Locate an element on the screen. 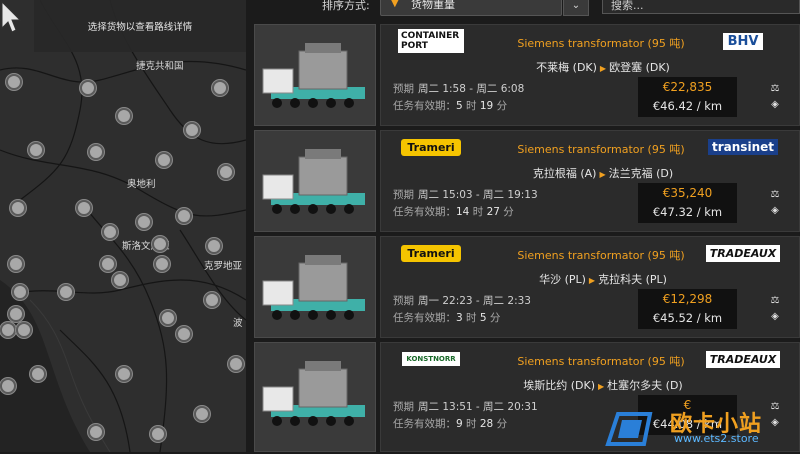 Image resolution: width=800 pixels, height=454 pixels. route-from: 不莱梅 (DK) is located at coordinates (566, 67).